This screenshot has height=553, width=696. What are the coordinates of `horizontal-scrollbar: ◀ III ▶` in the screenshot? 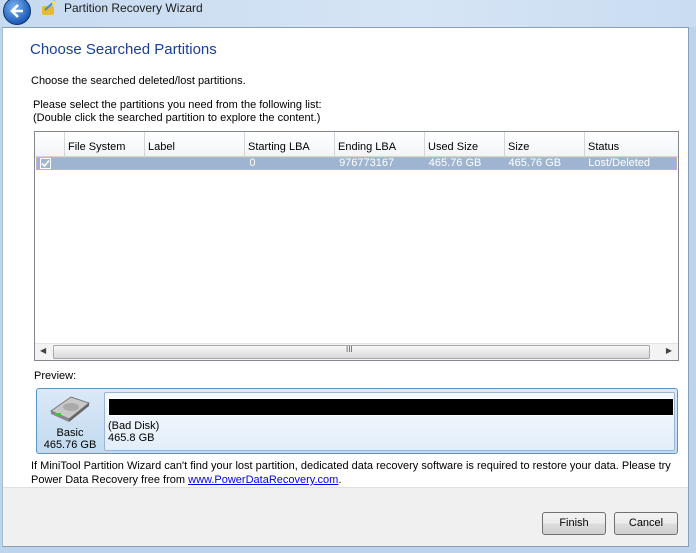 It's located at (356, 351).